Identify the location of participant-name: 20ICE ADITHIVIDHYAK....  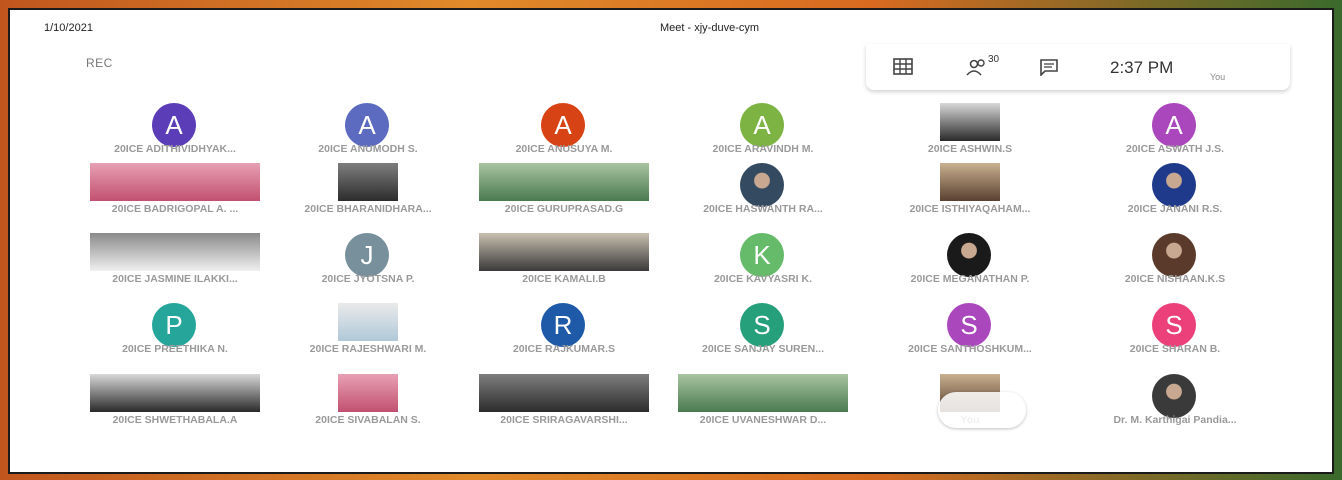
(175, 149).